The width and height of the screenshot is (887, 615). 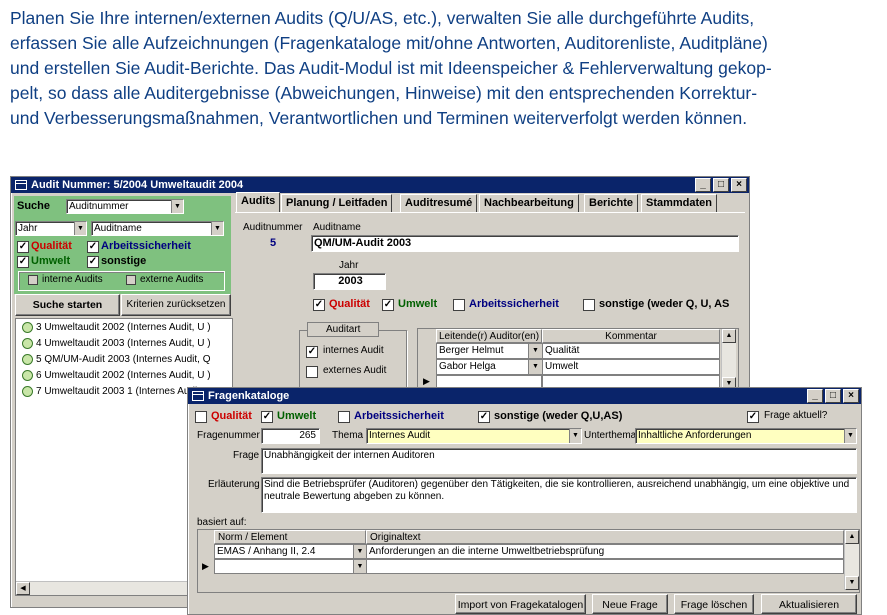 What do you see at coordinates (525, 243) in the screenshot?
I see `auditname-input: QM/UM-Audit 2003` at bounding box center [525, 243].